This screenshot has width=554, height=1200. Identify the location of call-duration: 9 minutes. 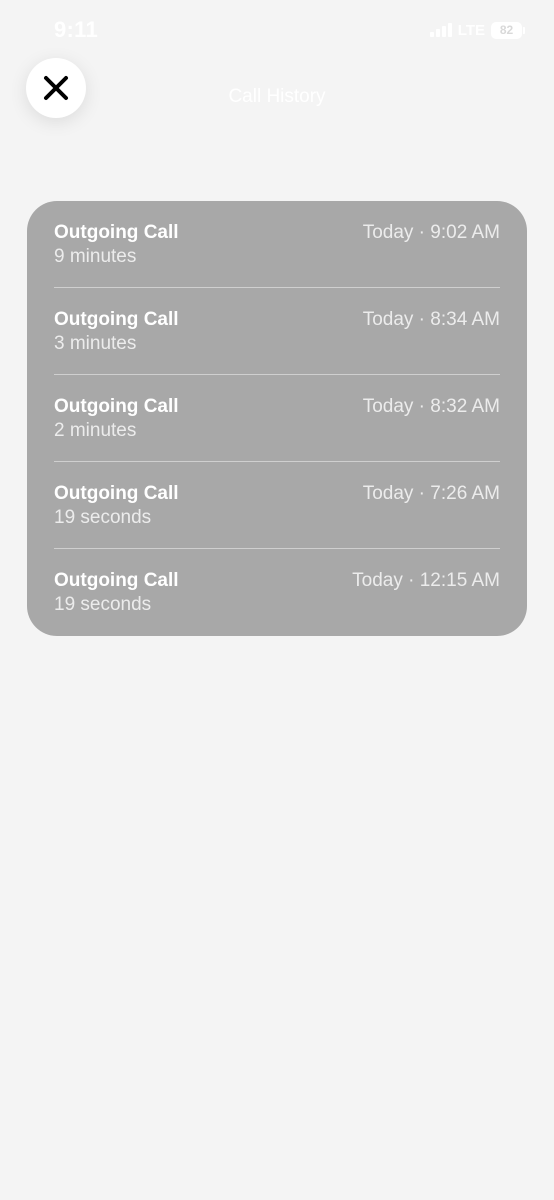
(95, 256).